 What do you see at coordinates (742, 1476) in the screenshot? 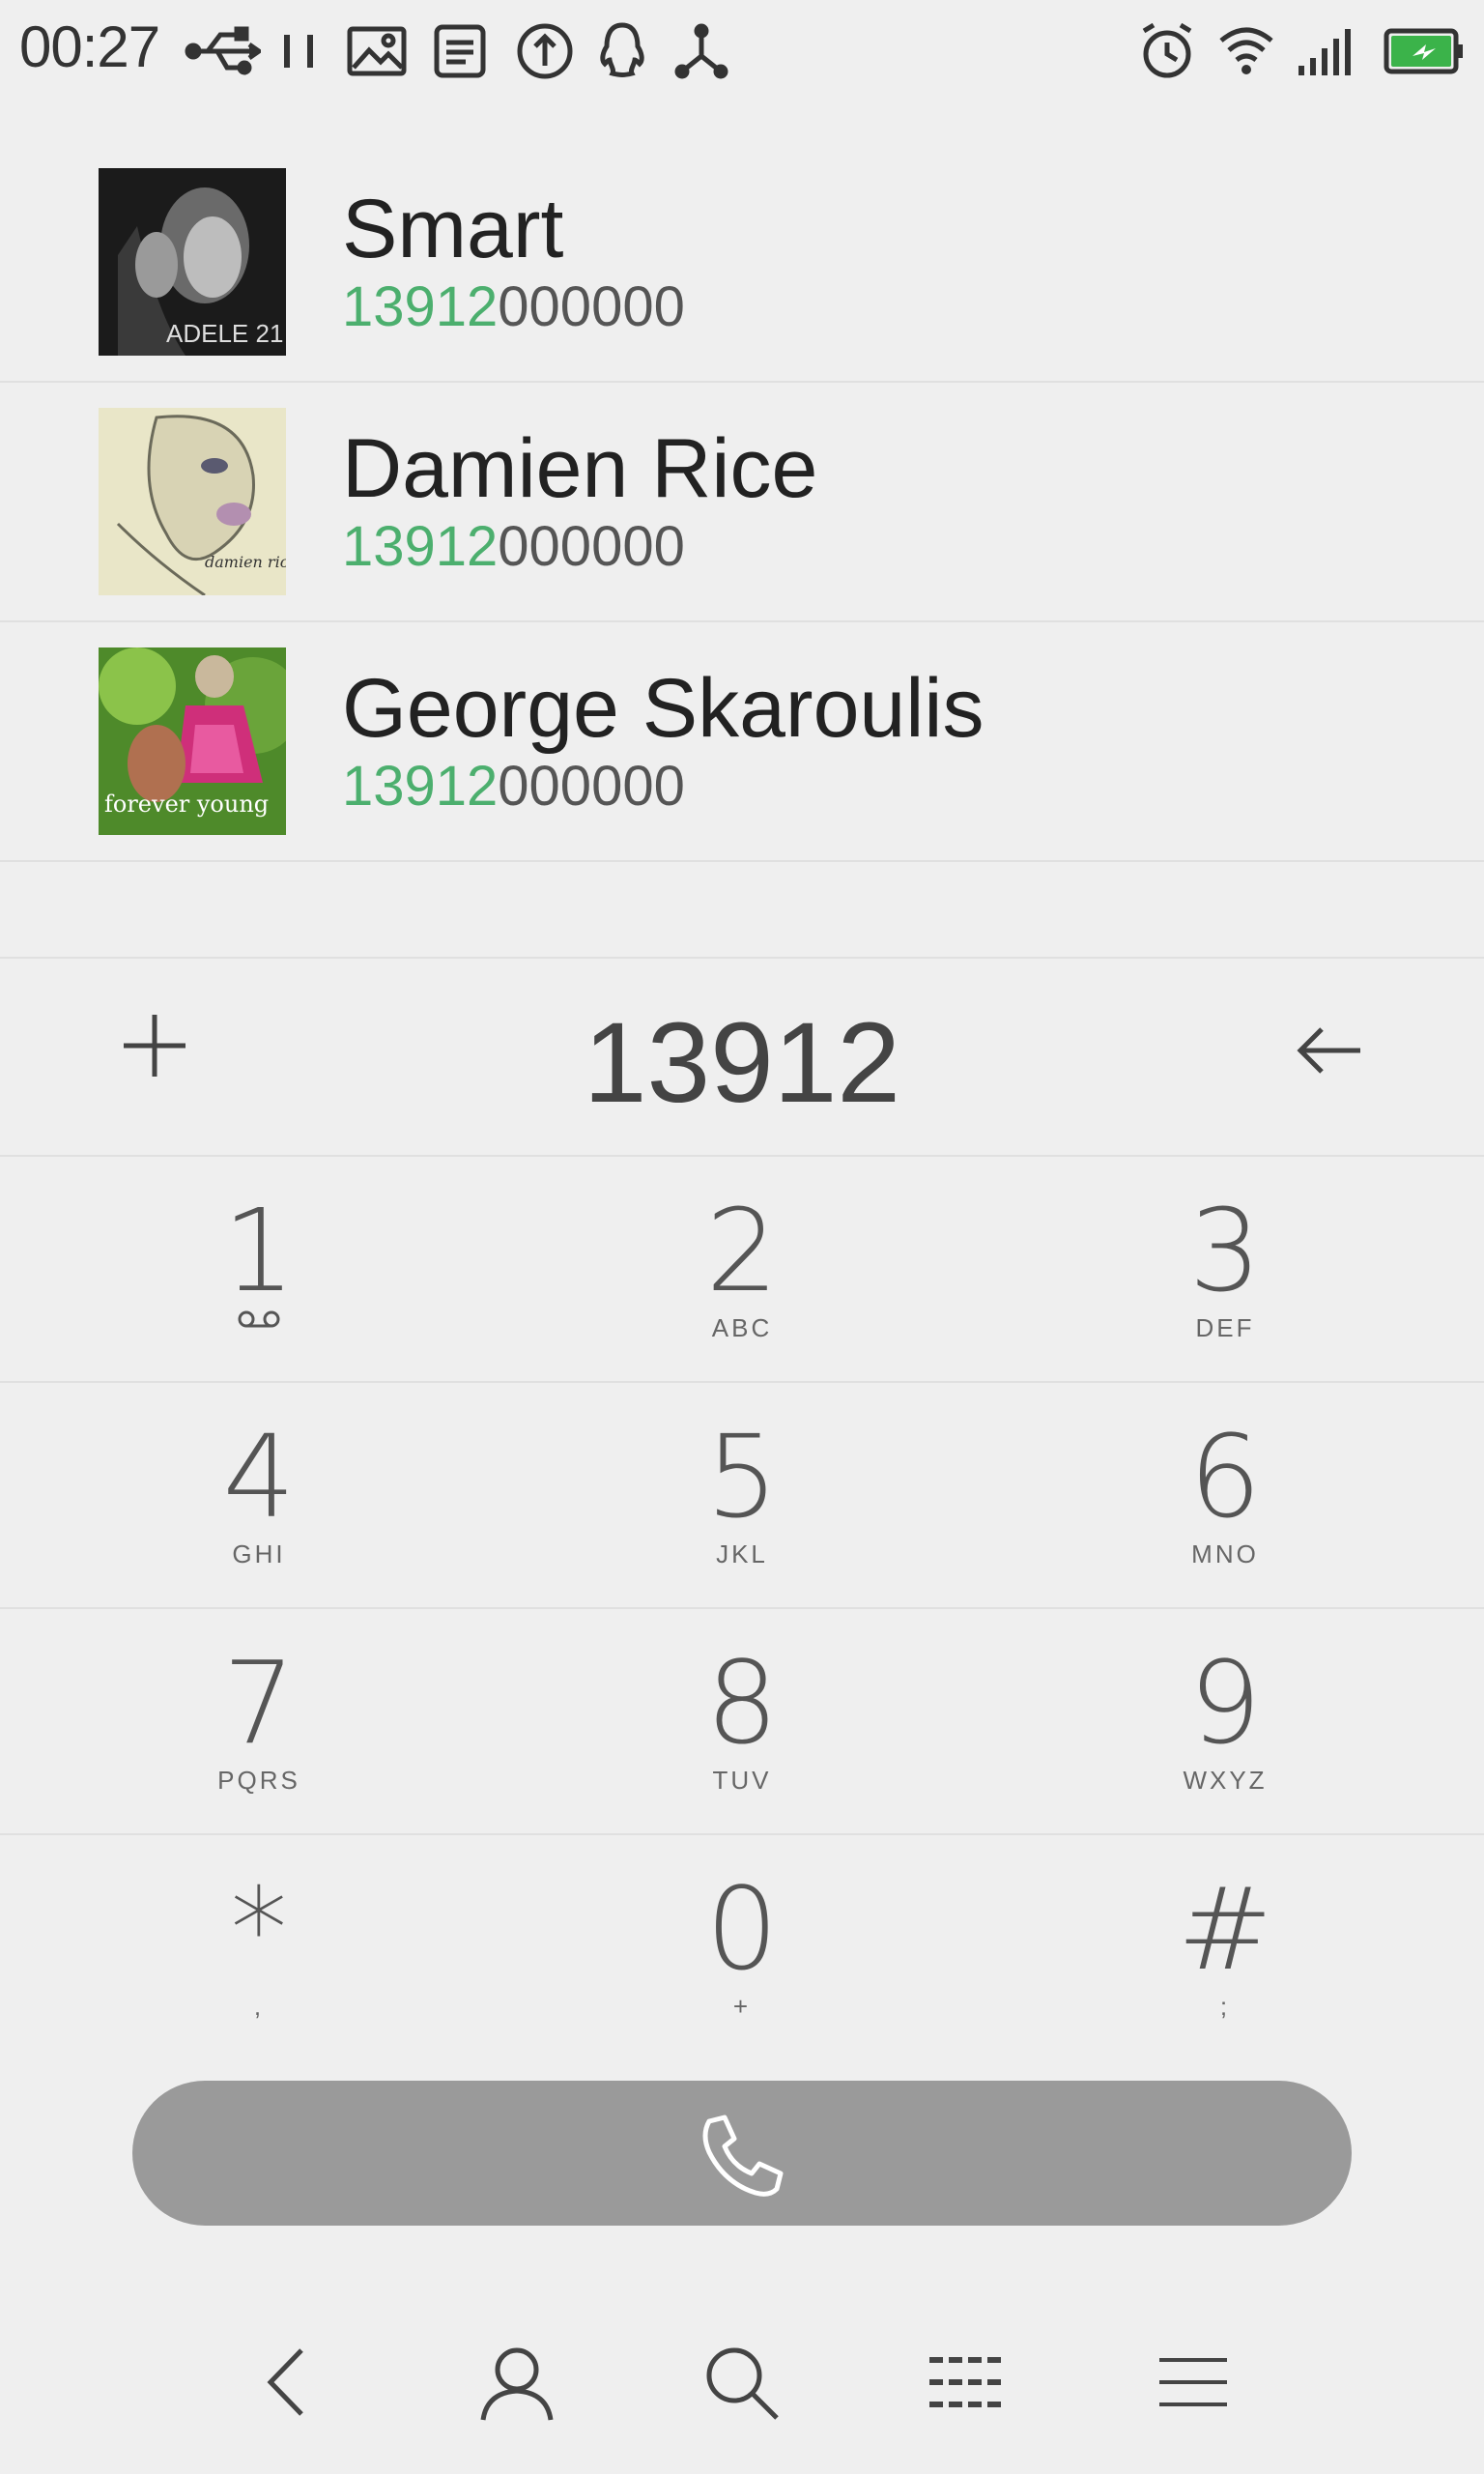
I see `key-digit: 5` at bounding box center [742, 1476].